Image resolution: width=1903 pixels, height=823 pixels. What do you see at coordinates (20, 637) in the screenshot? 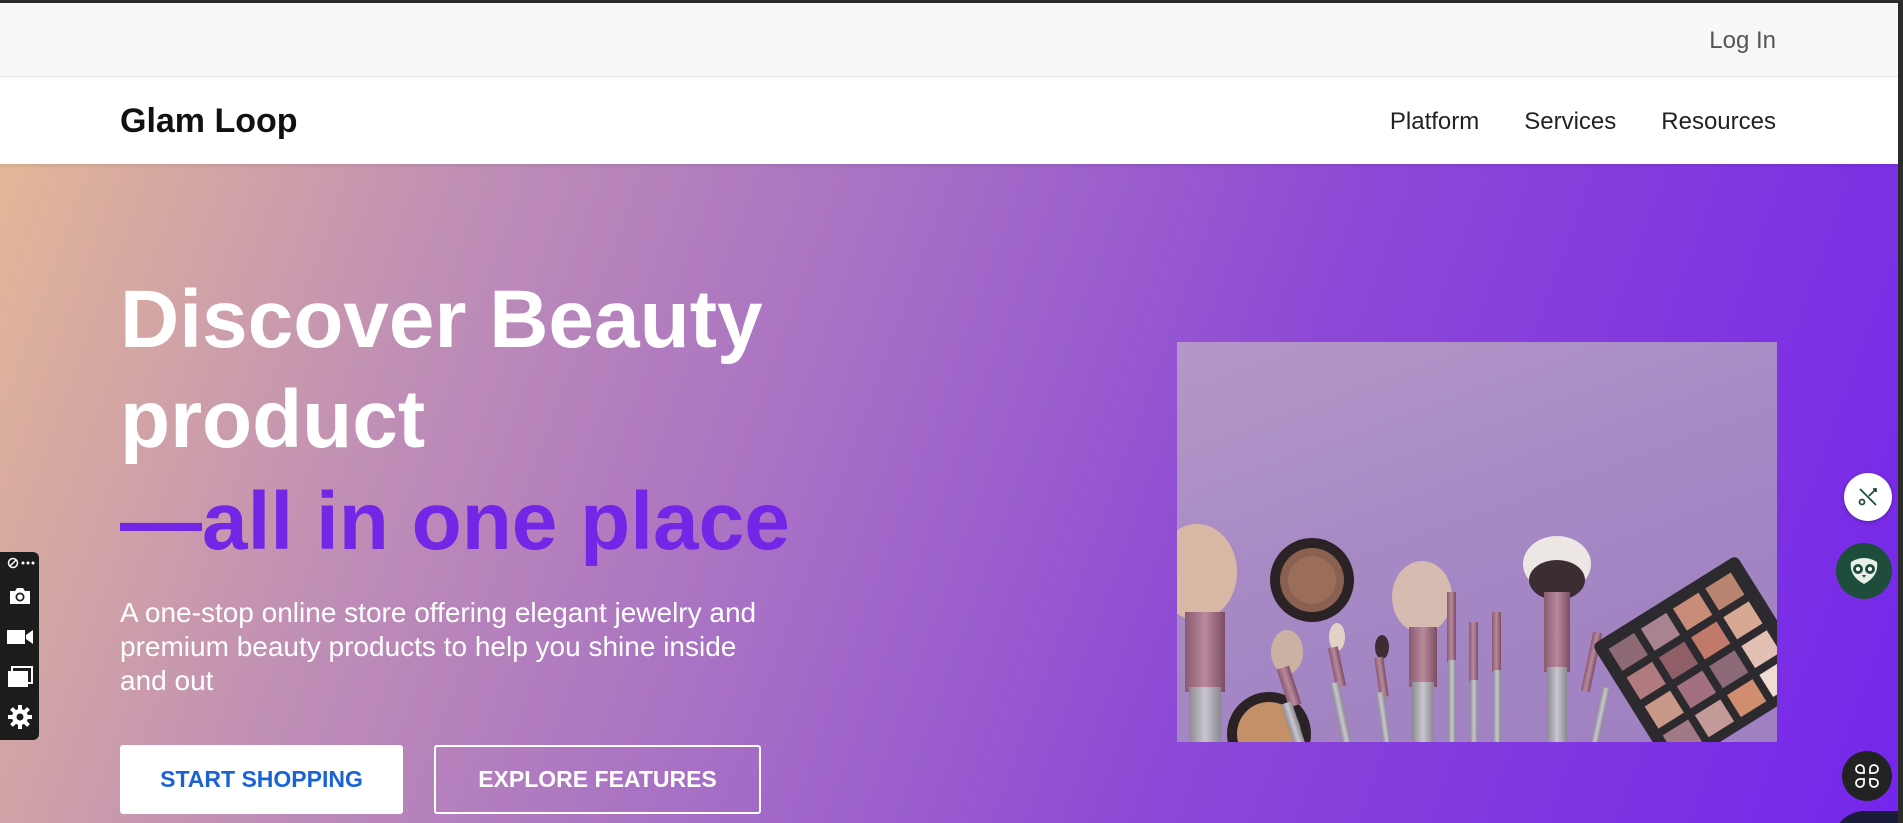
I see `video-icon` at bounding box center [20, 637].